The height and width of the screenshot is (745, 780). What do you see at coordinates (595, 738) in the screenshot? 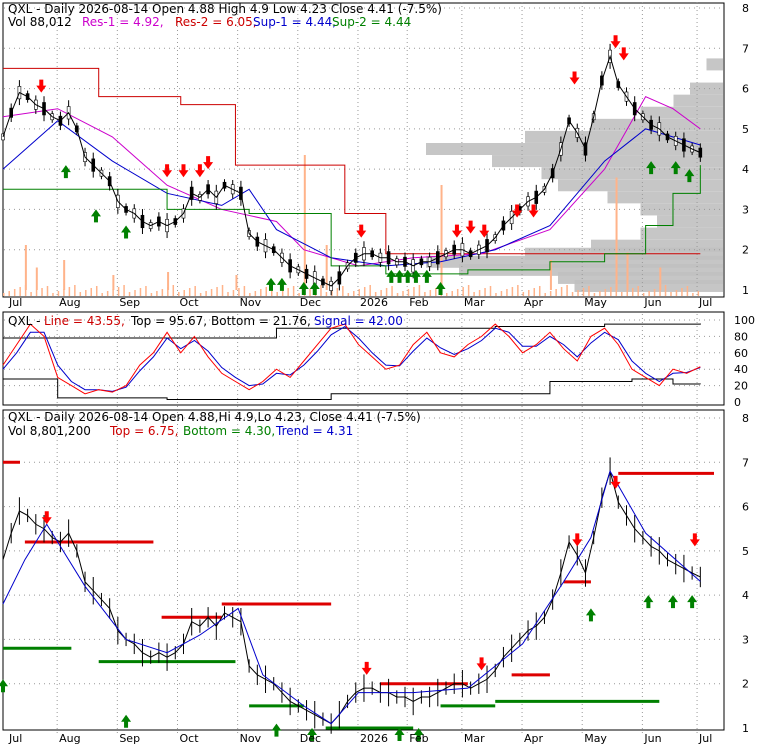
I see `x-tick-label: May` at bounding box center [595, 738].